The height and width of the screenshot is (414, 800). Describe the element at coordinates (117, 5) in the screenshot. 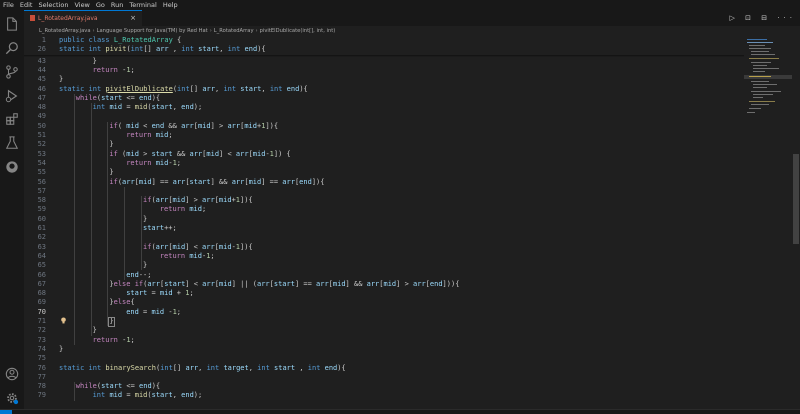

I see `menu-run: Run` at that location.